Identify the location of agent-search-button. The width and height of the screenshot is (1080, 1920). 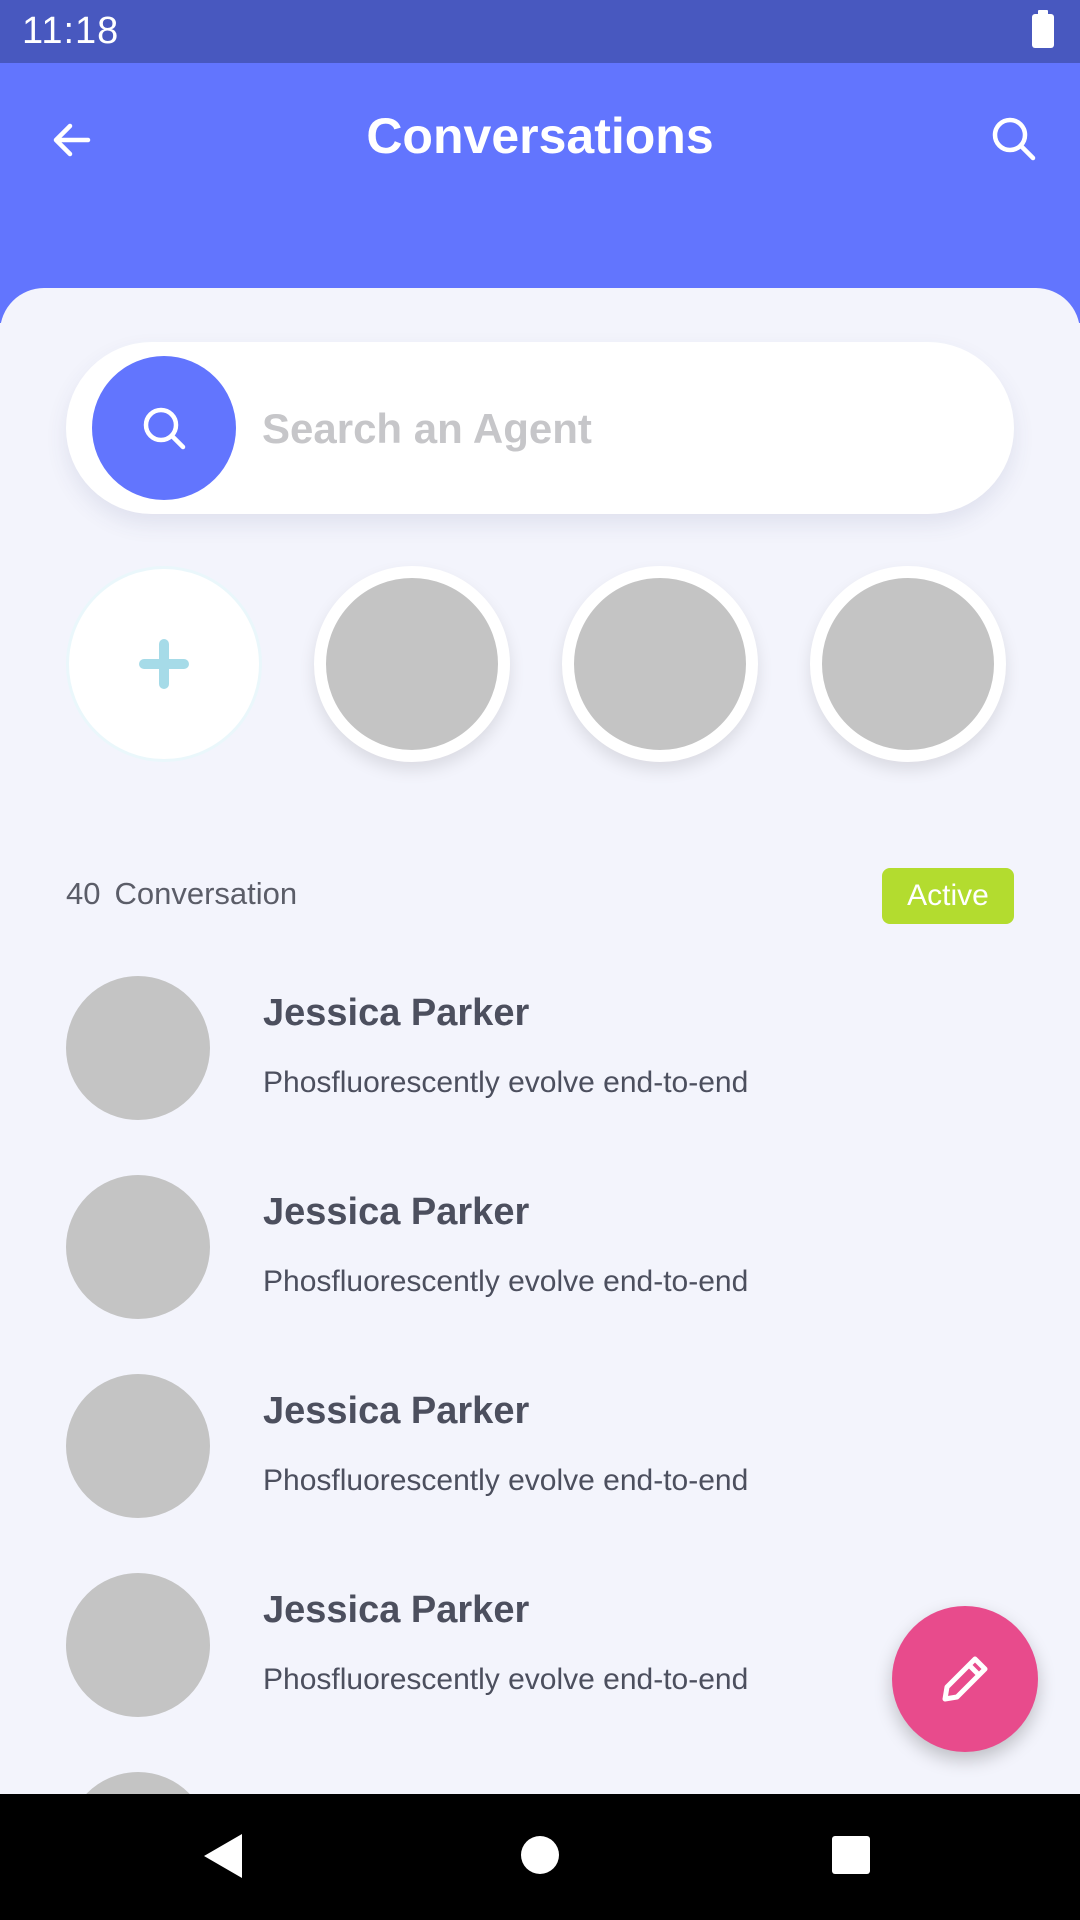
(164, 428).